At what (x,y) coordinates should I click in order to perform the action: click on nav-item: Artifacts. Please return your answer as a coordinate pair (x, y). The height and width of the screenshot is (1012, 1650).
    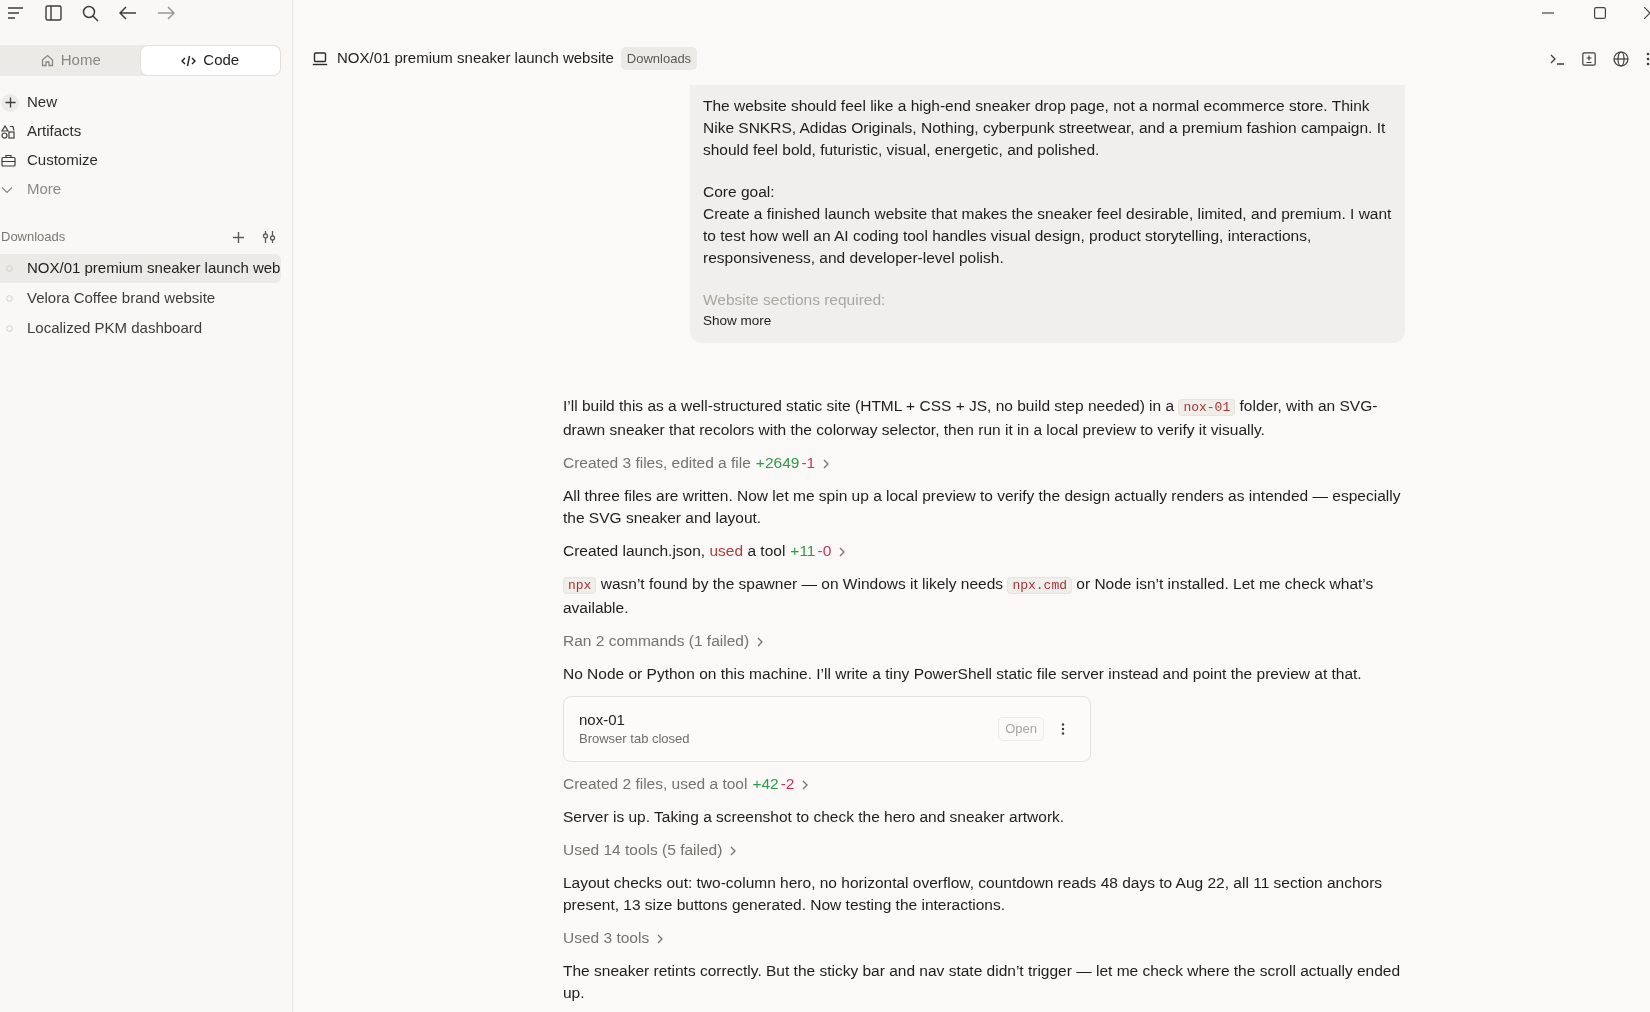
    Looking at the image, I should click on (146, 131).